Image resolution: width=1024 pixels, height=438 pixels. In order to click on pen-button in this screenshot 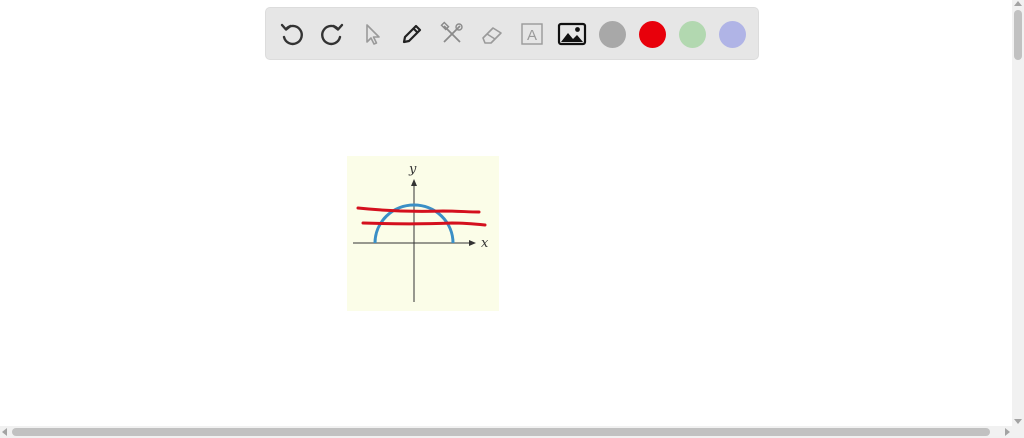, I will do `click(412, 34)`.